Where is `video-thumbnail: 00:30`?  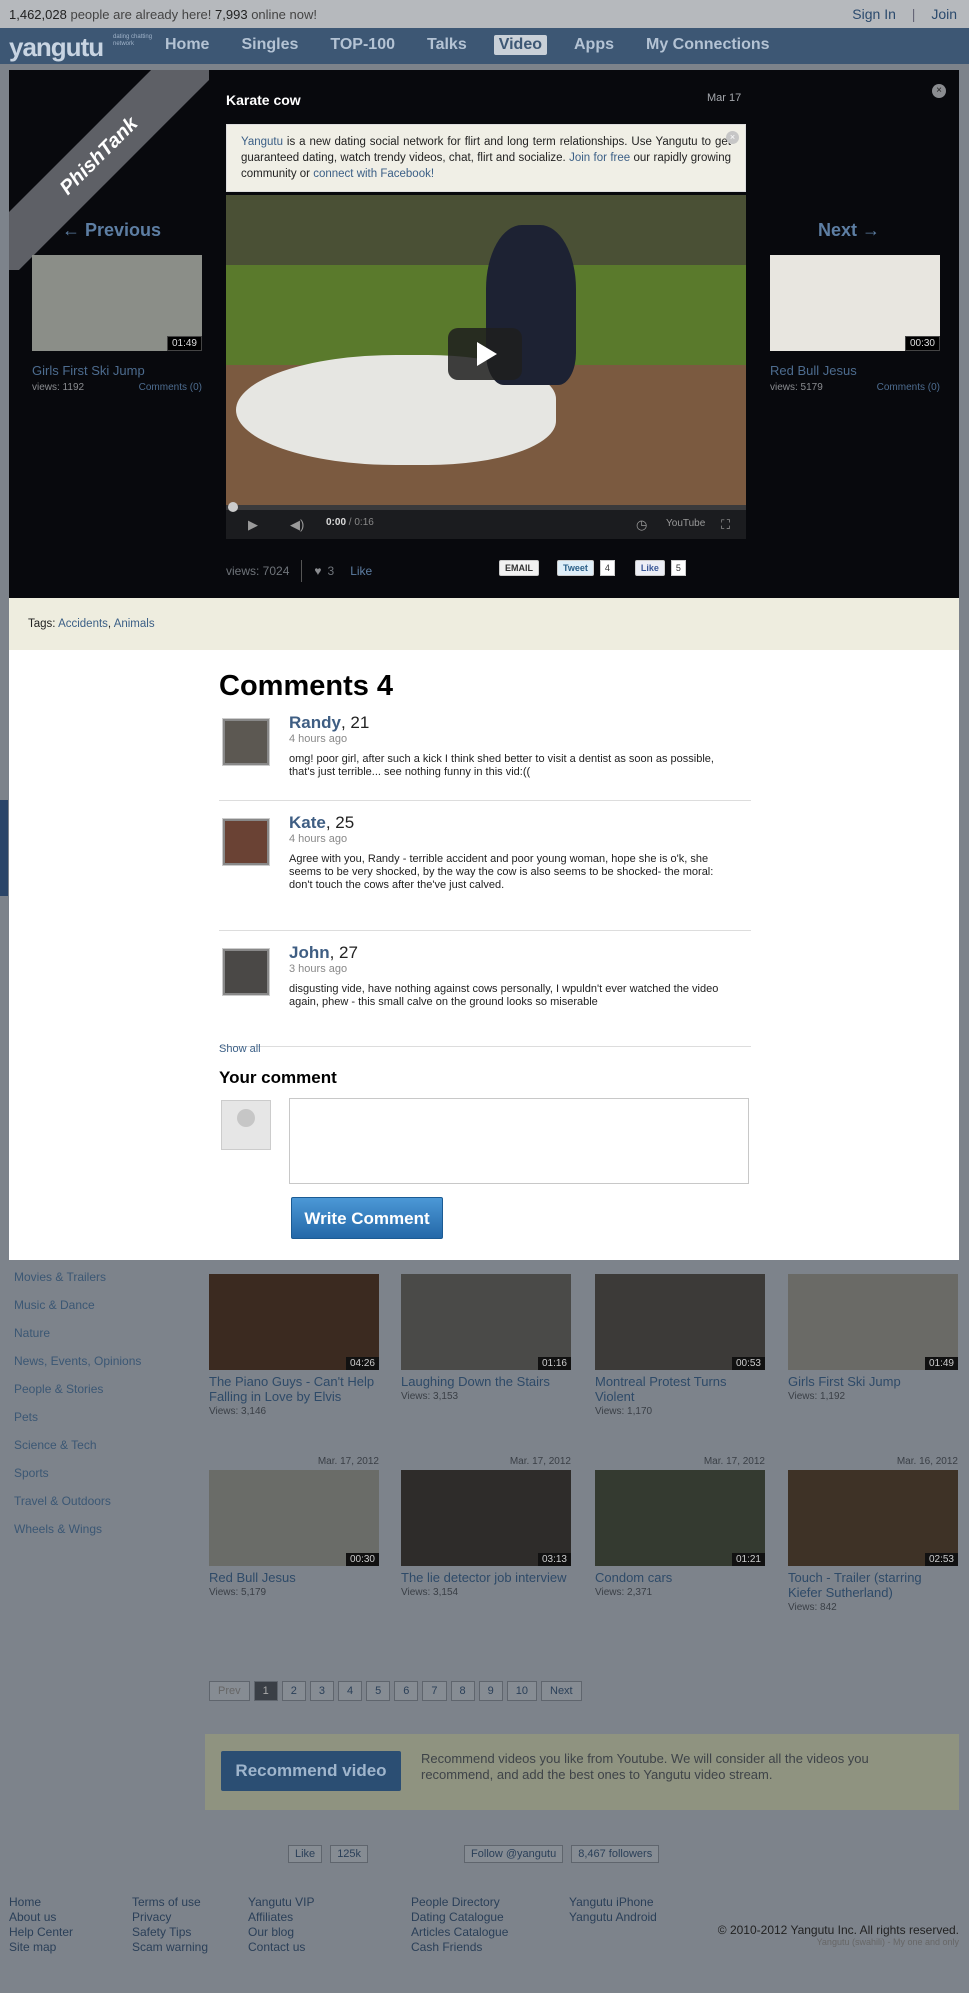 video-thumbnail: 00:30 is located at coordinates (294, 1518).